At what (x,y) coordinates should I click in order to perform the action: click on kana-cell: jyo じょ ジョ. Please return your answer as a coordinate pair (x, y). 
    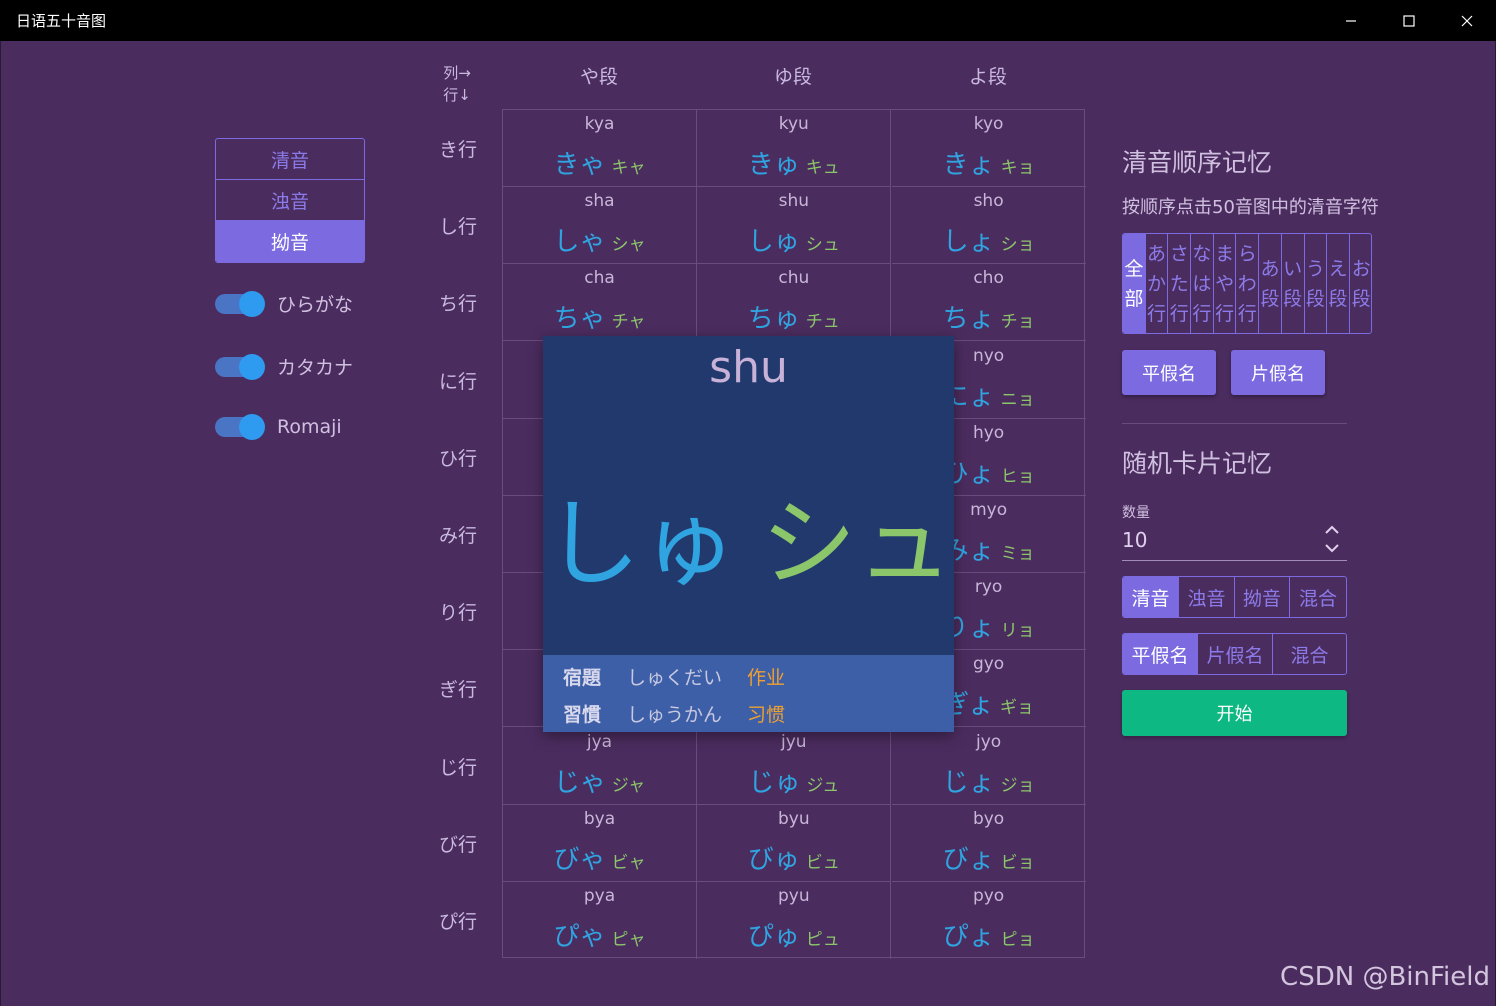
    Looking at the image, I should click on (988, 766).